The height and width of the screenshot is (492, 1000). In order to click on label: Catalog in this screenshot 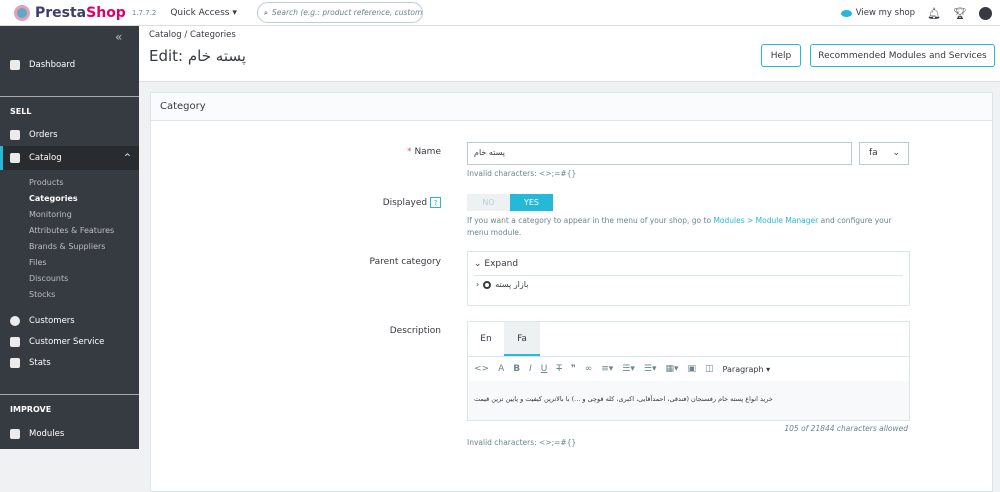, I will do `click(45, 158)`.